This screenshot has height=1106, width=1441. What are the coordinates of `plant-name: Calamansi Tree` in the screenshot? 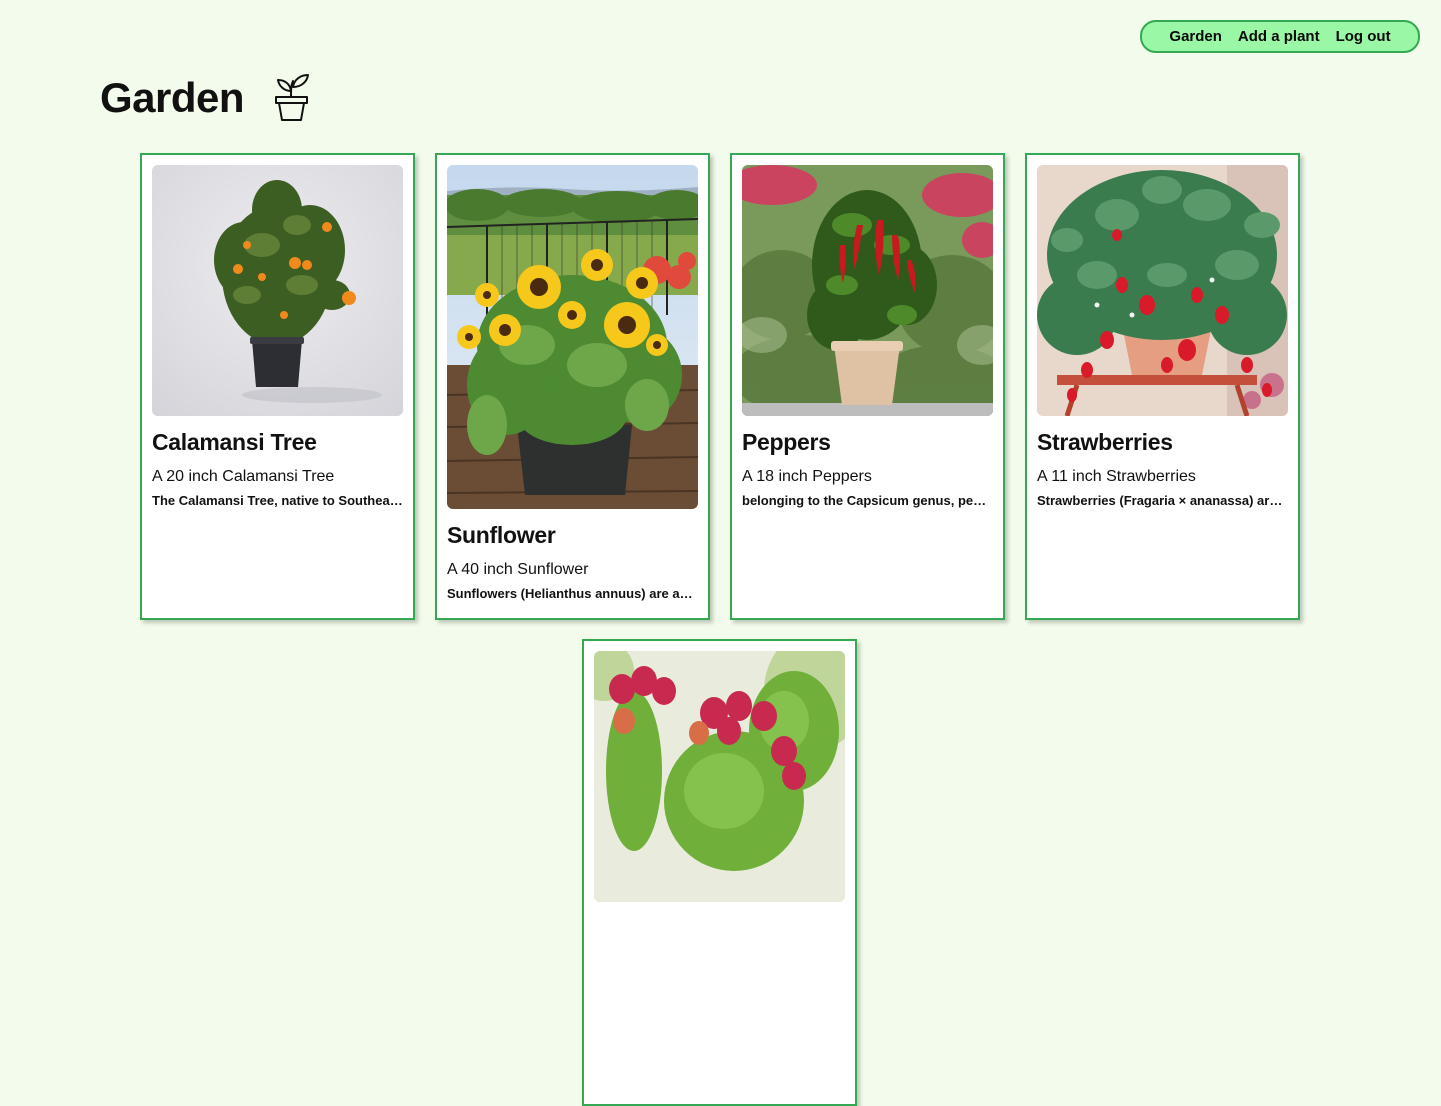 It's located at (234, 442).